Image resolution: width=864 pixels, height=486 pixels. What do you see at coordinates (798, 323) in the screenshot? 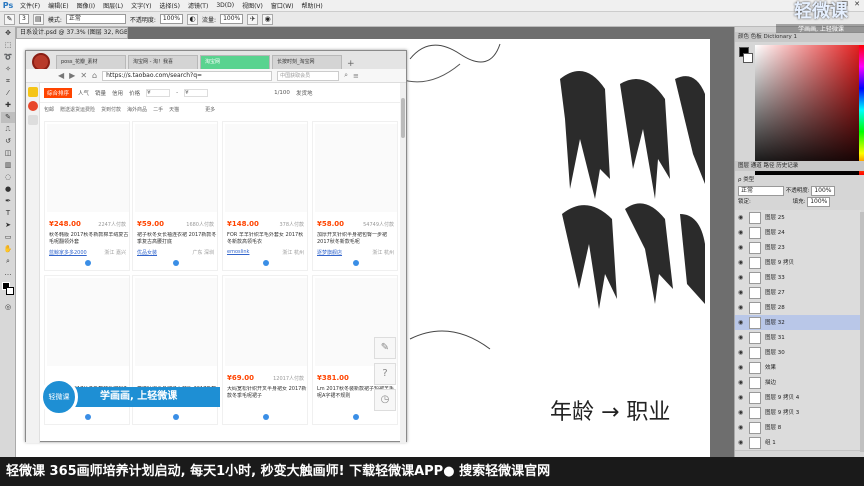
I see `layer-row: ◉ 图层 32` at bounding box center [798, 323].